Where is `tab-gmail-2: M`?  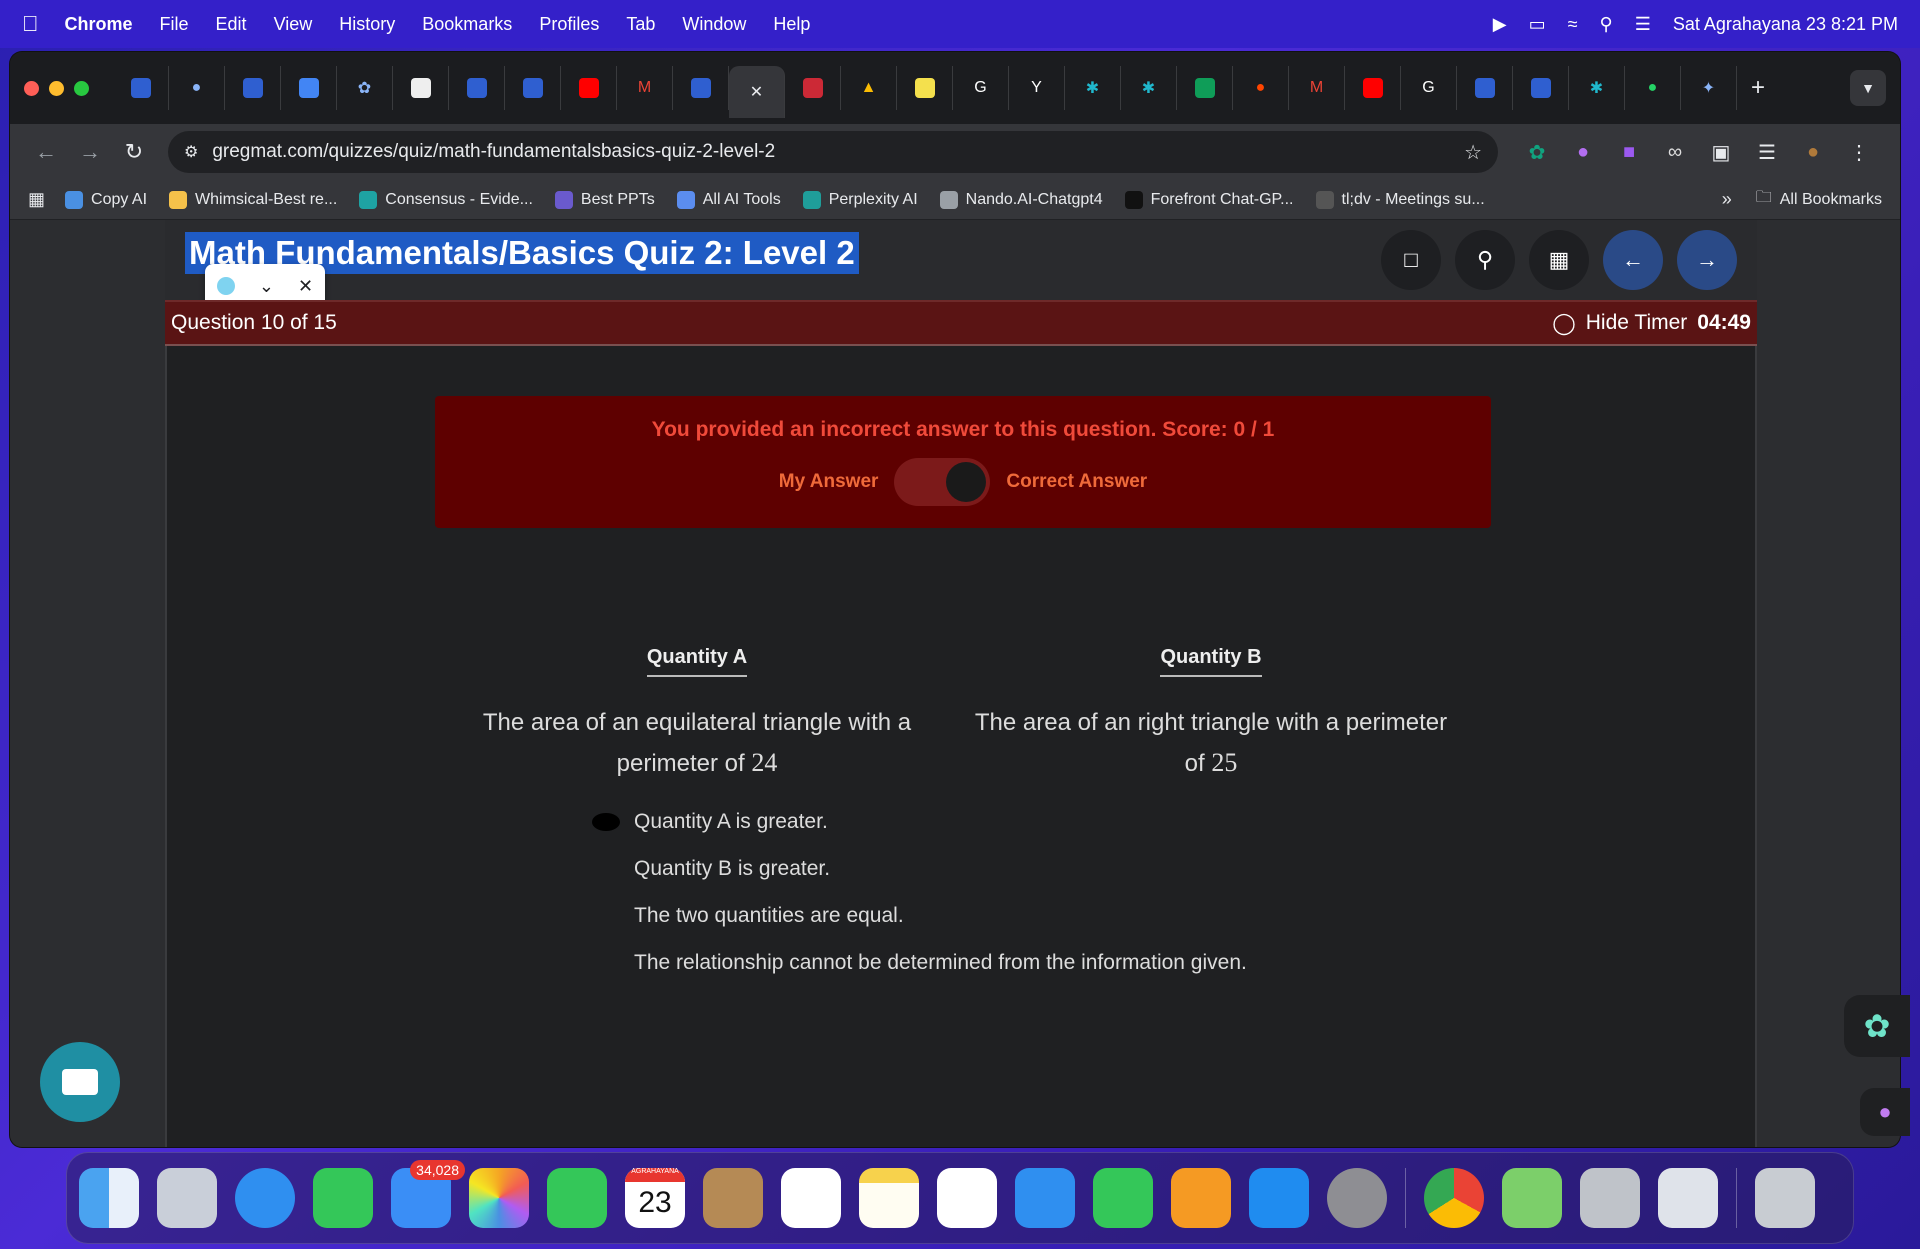
tab-gmail-2: M is located at coordinates (1317, 88).